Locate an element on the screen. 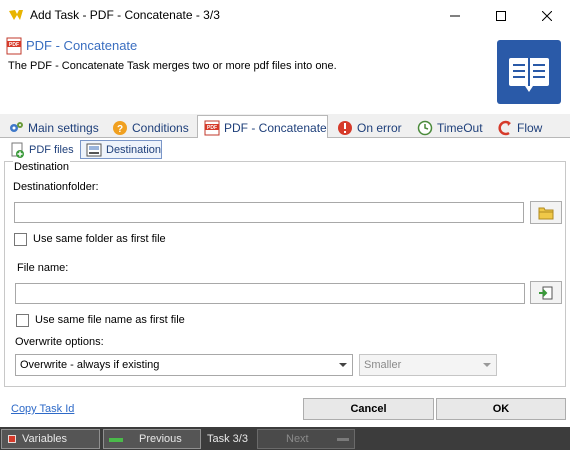  tab-label: PDF - Concatenate is located at coordinates (275, 127).